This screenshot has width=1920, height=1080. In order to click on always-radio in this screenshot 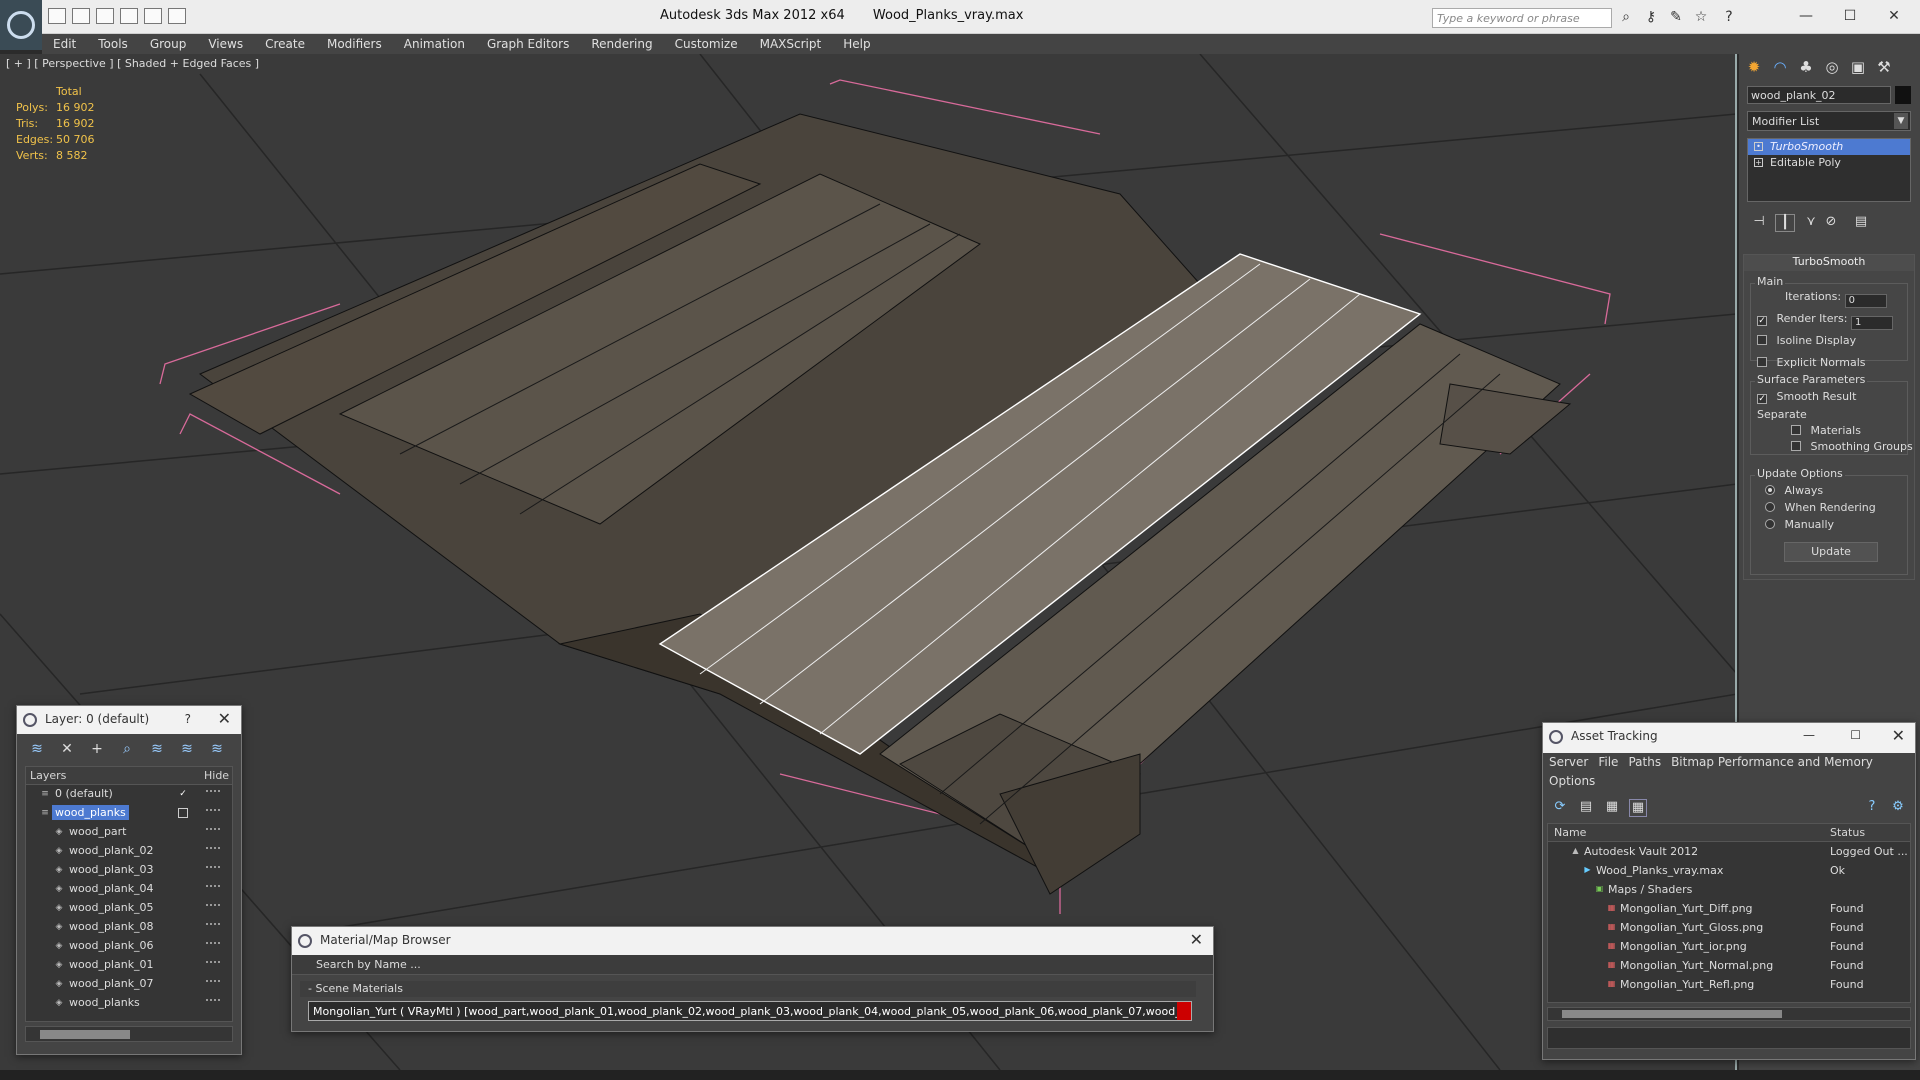, I will do `click(1770, 490)`.